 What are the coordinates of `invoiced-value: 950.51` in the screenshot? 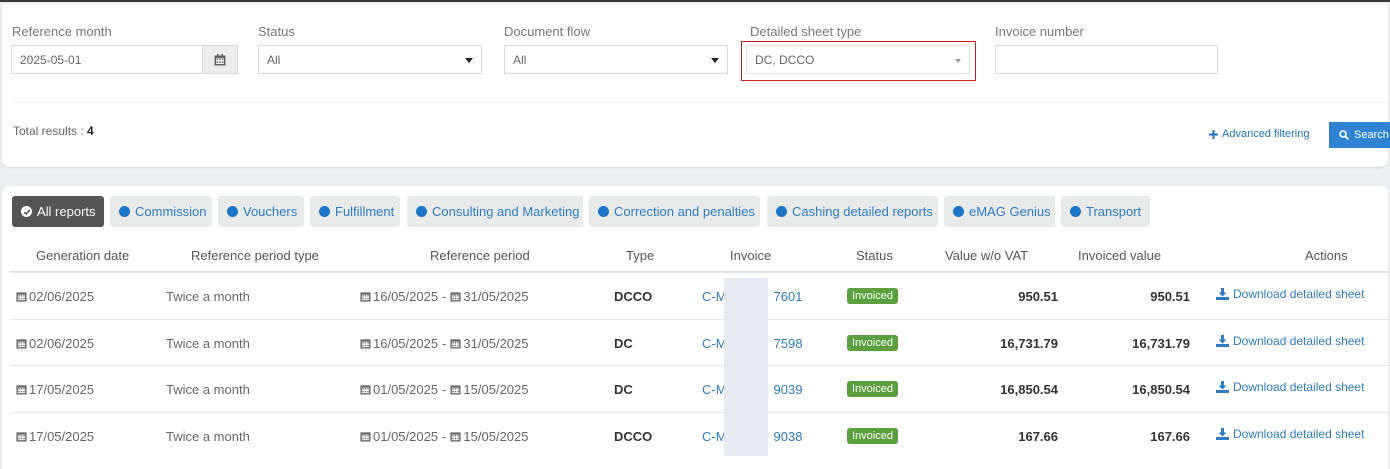 It's located at (1170, 296).